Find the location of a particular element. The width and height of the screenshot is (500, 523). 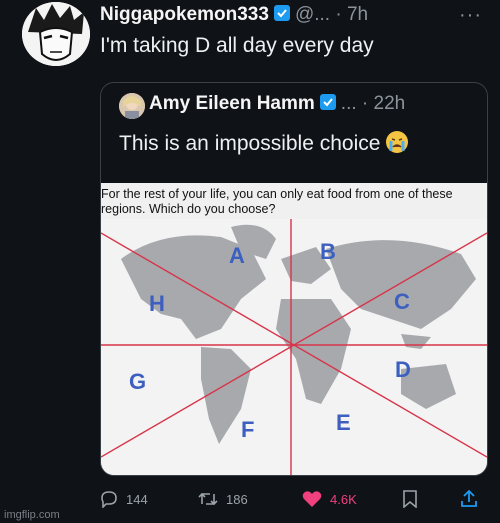

like-count: 4.6K is located at coordinates (343, 499).